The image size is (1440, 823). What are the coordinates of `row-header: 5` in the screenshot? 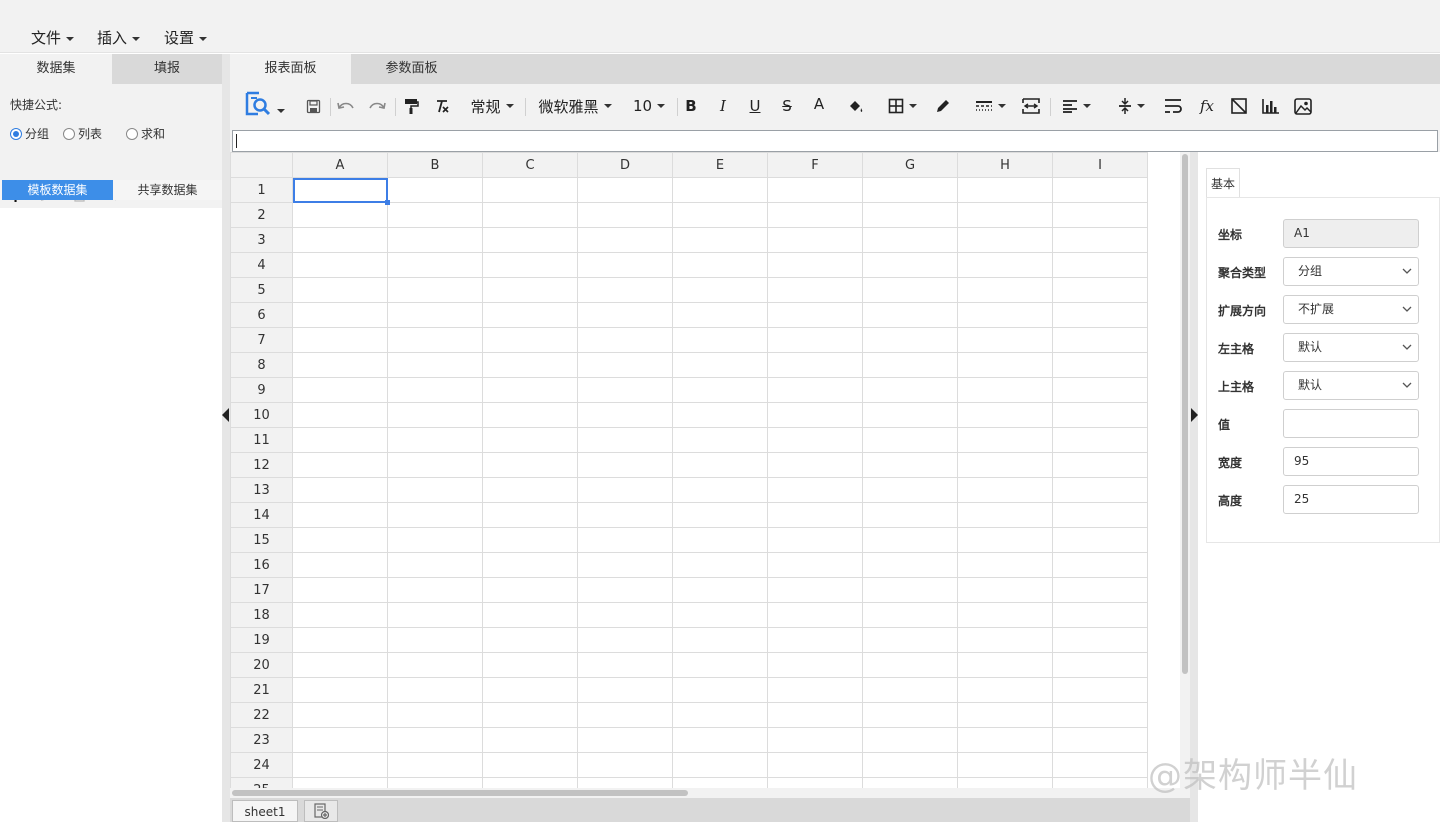 It's located at (261, 290).